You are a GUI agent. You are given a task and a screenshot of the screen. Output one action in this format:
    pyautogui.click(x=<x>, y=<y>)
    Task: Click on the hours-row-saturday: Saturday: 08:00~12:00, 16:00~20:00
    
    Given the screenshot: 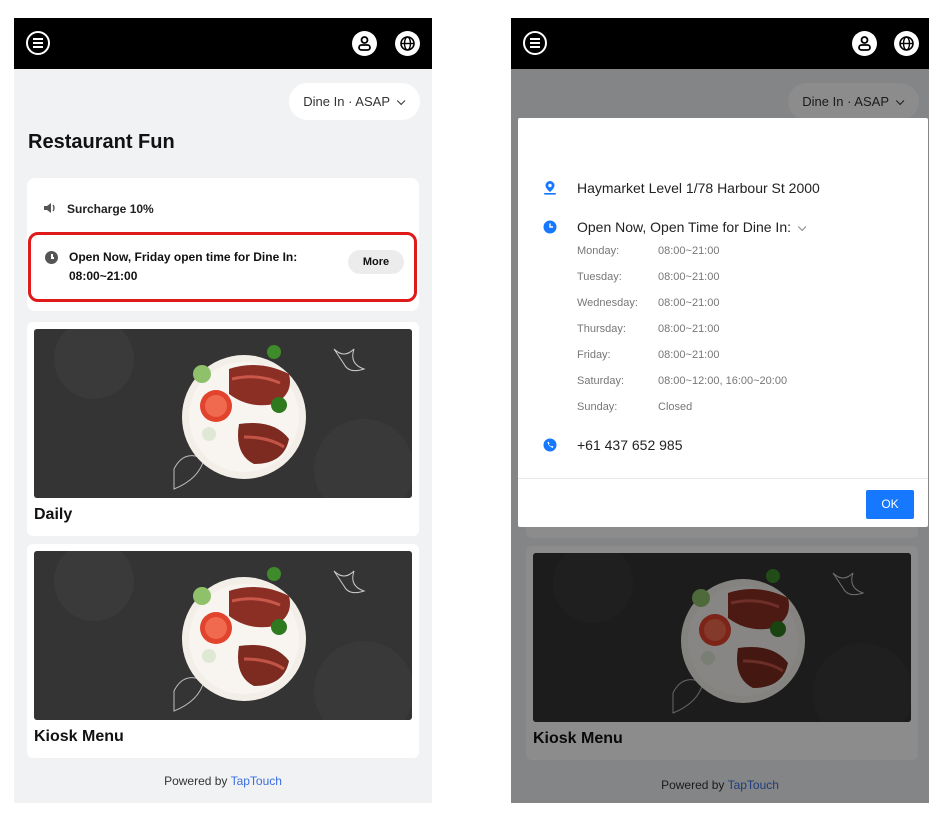 What is the action you would take?
    pyautogui.click(x=737, y=388)
    